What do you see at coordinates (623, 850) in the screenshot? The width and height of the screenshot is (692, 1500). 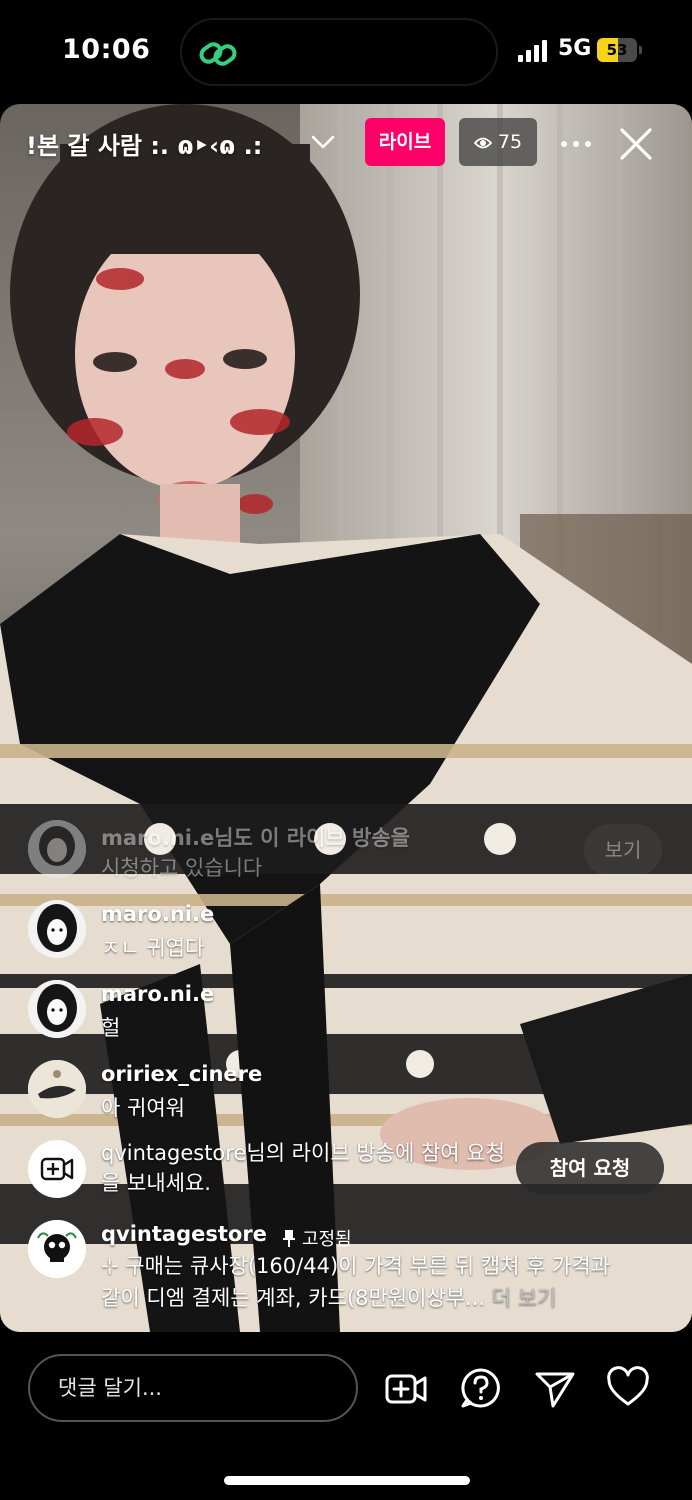 I see `view-button: 보기` at bounding box center [623, 850].